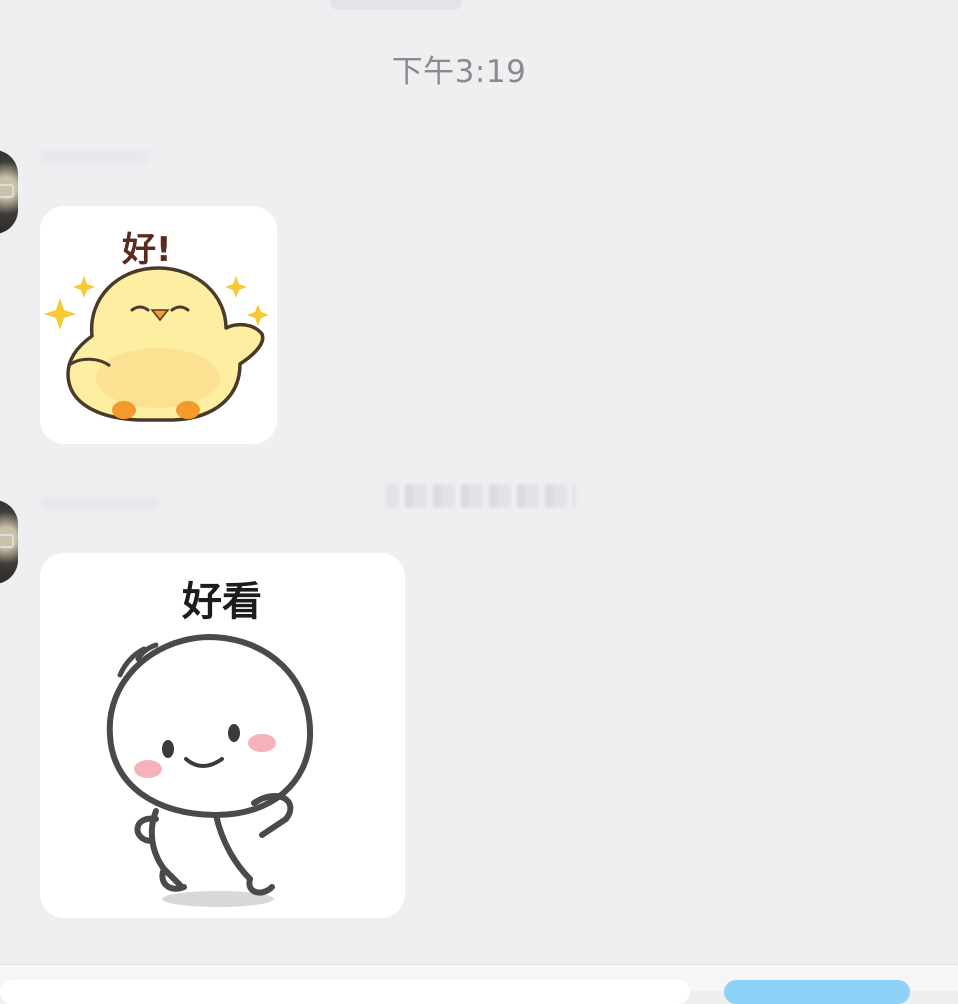 The image size is (958, 1004). What do you see at coordinates (396, 5) in the screenshot?
I see `top-pill-indicator` at bounding box center [396, 5].